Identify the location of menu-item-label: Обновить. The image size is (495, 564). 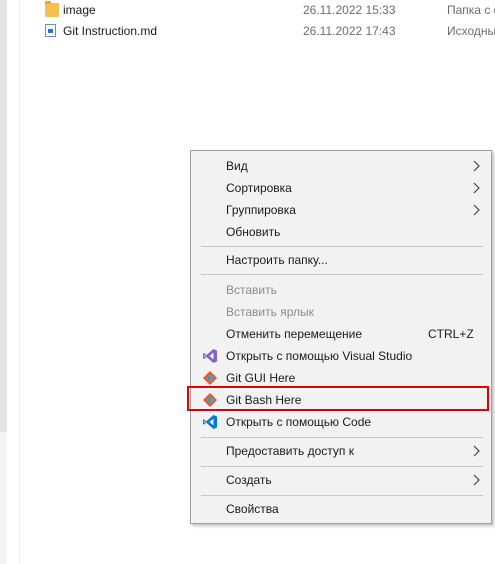
(253, 232).